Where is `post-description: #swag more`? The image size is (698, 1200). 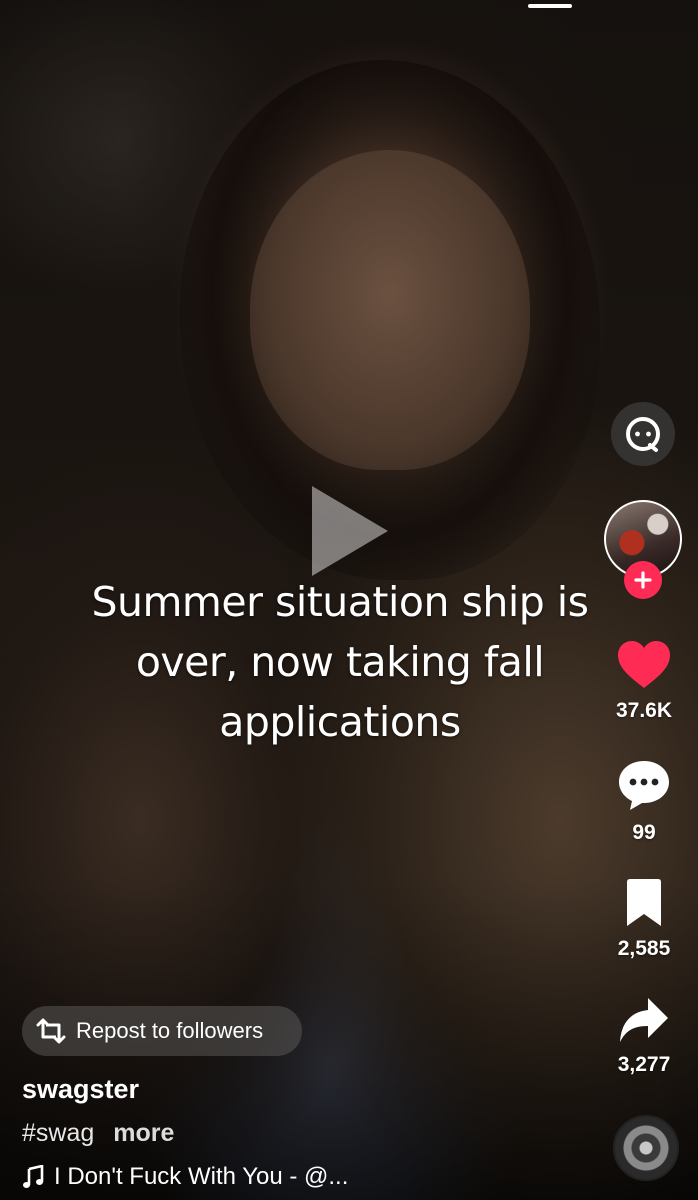 post-description: #swag more is located at coordinates (98, 1133).